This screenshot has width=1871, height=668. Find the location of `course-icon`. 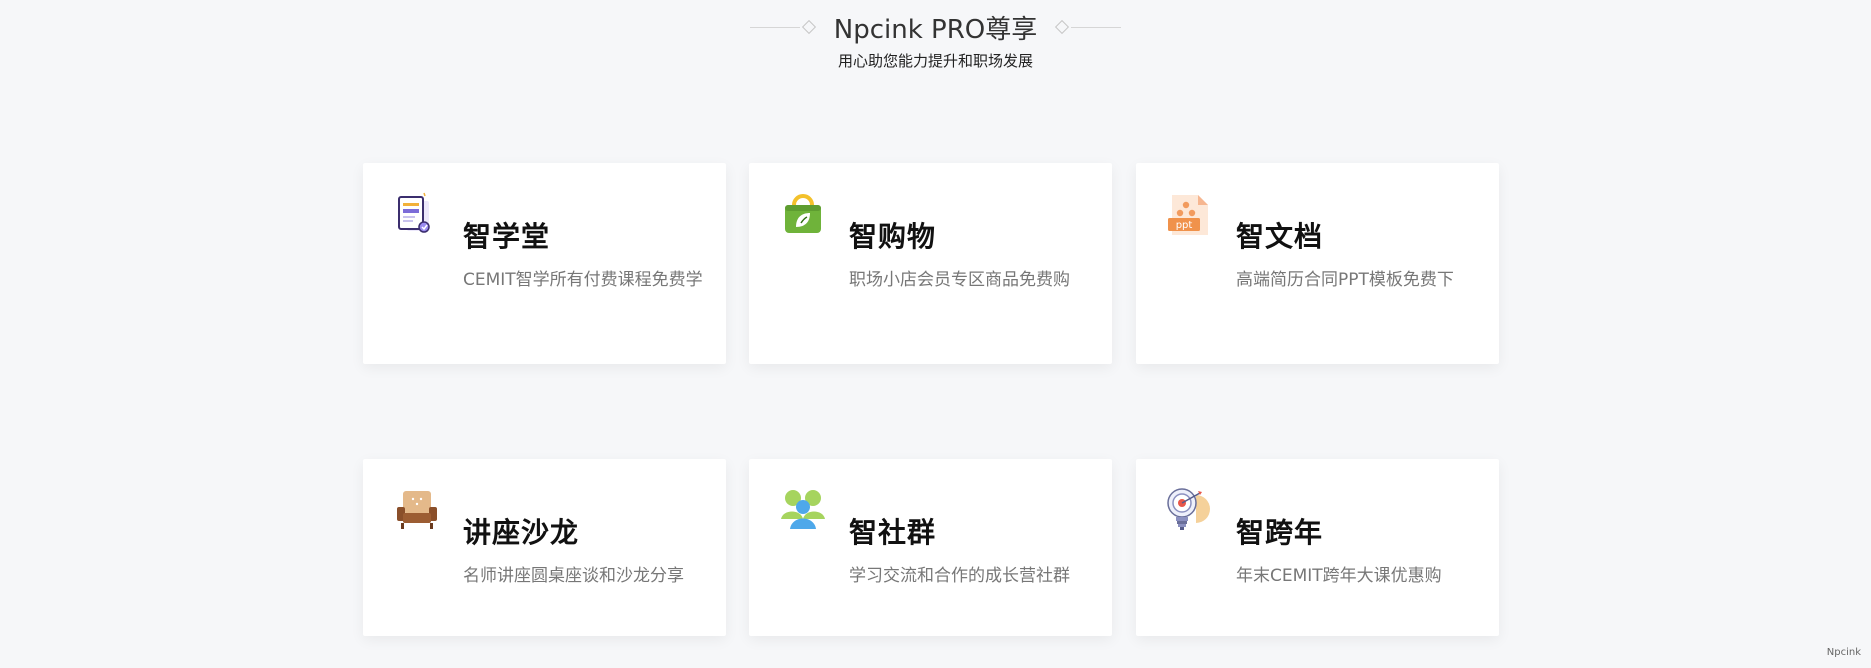

course-icon is located at coordinates (414, 212).